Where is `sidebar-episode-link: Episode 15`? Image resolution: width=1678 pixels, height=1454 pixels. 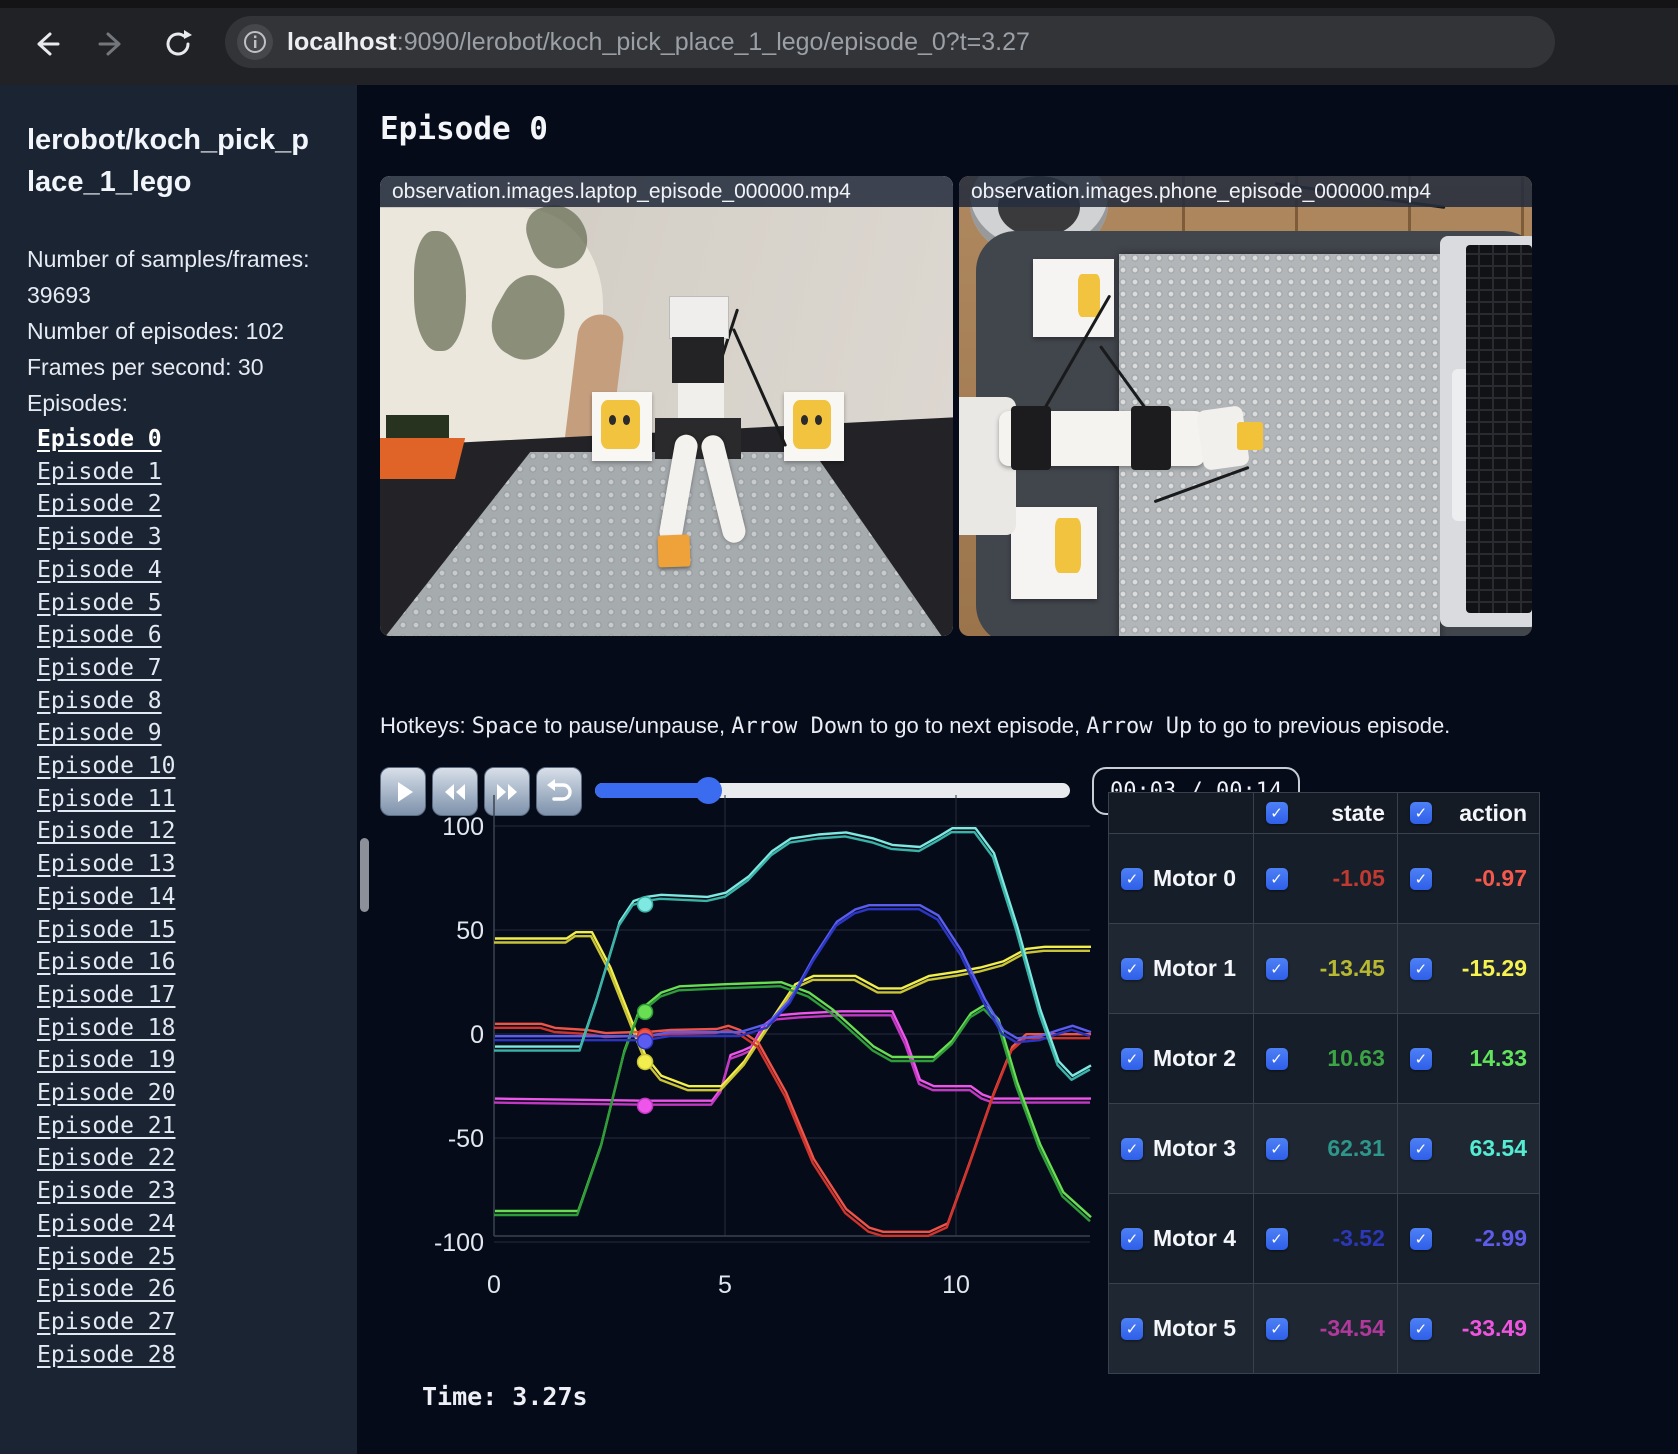
sidebar-episode-link: Episode 15 is located at coordinates (106, 930).